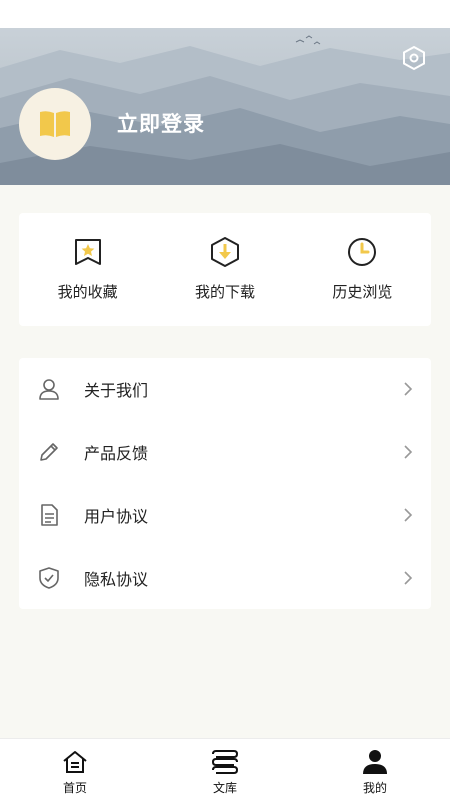 This screenshot has height=800, width=450. I want to click on bottom-tab-bar: 首页 文库 我的, so click(225, 769).